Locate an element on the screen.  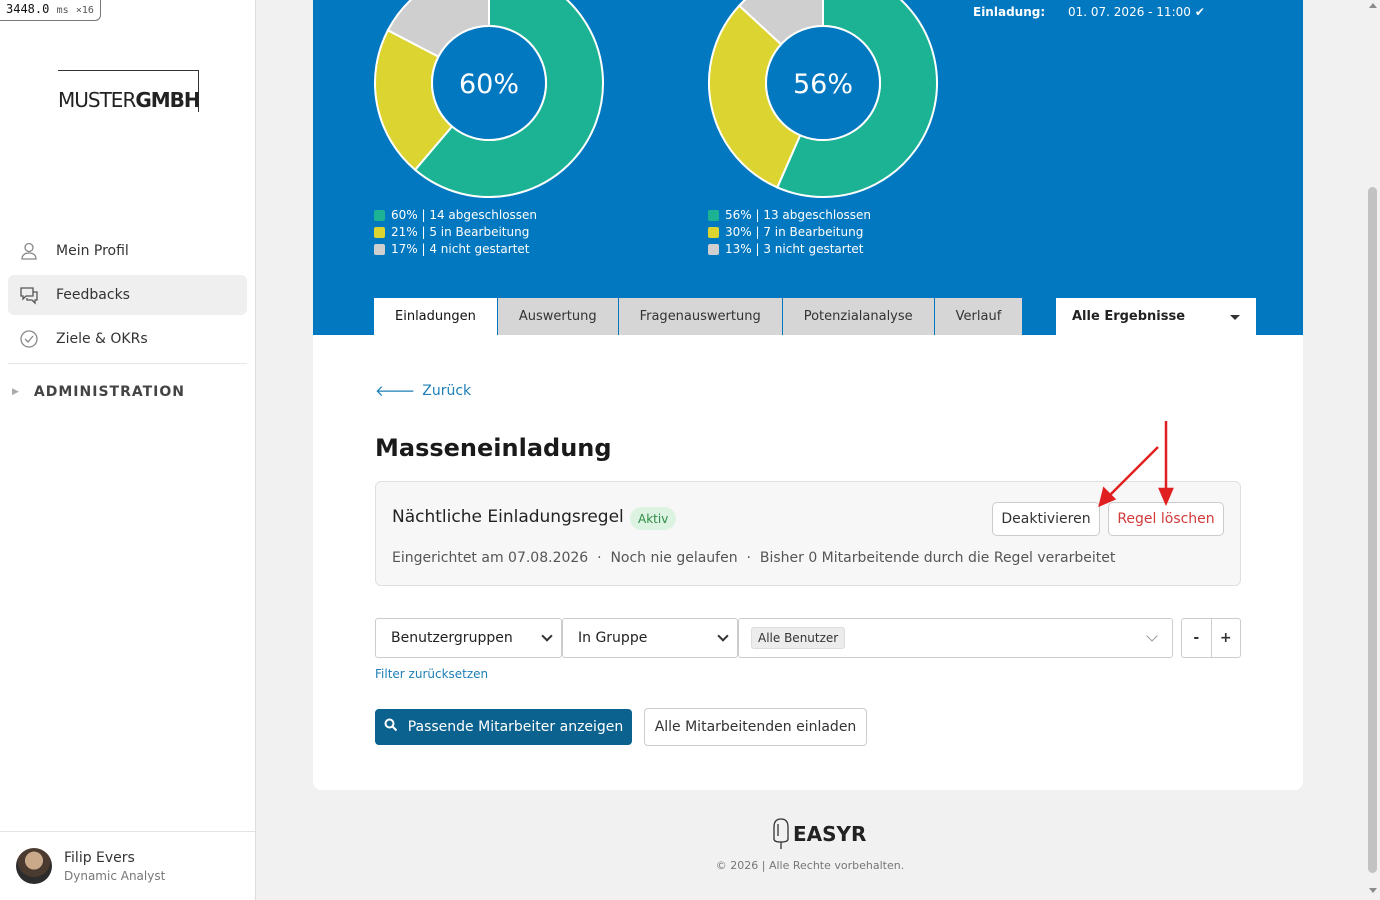
back-link: 🡐 Zurück is located at coordinates (423, 390).